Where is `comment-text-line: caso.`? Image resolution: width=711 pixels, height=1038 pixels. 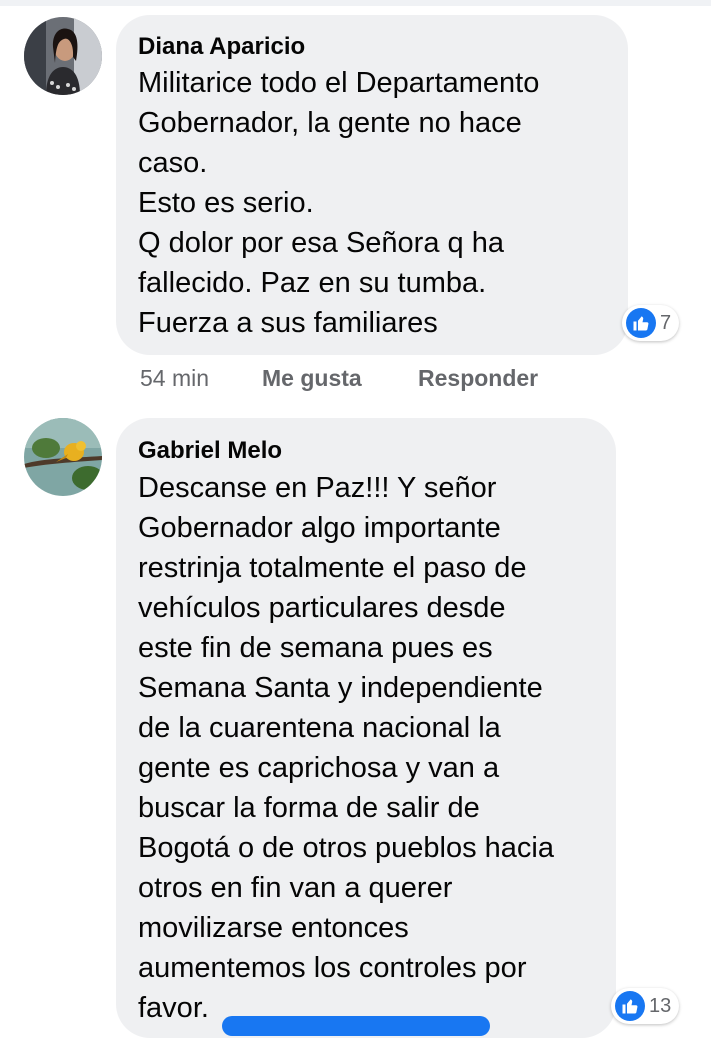 comment-text-line: caso. is located at coordinates (173, 163).